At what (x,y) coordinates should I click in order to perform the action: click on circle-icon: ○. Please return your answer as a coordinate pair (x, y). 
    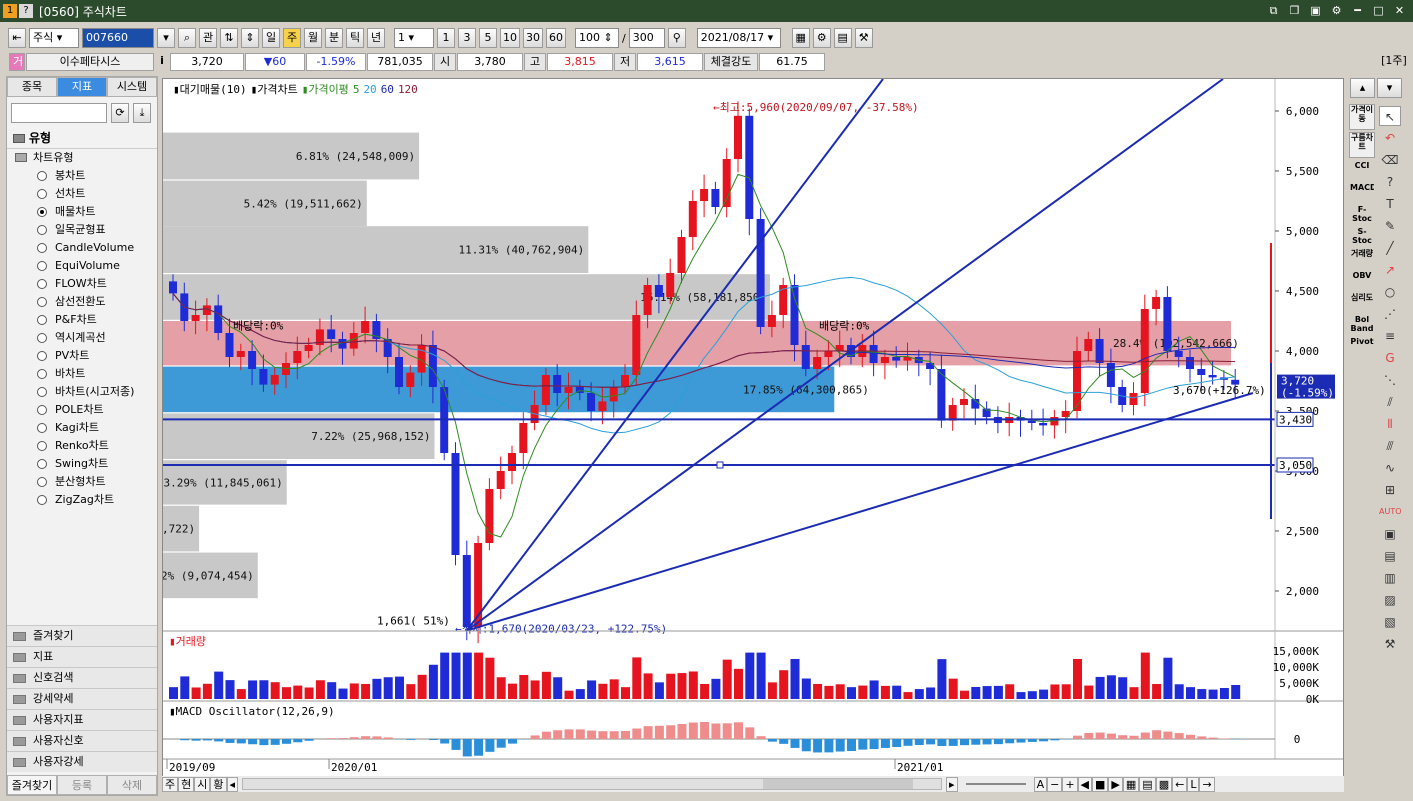
    Looking at the image, I should click on (1390, 292).